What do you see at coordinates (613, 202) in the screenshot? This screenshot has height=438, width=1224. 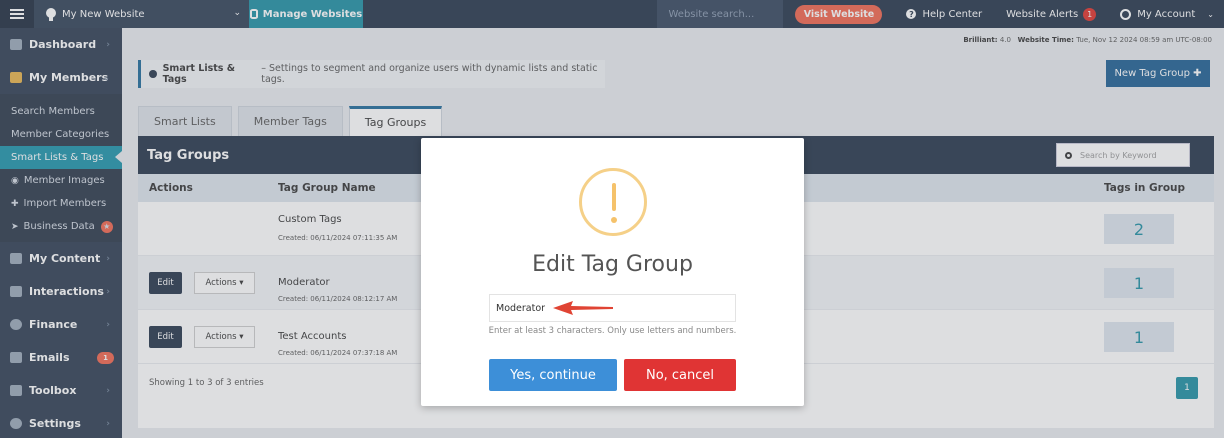 I see `warning-icon` at bounding box center [613, 202].